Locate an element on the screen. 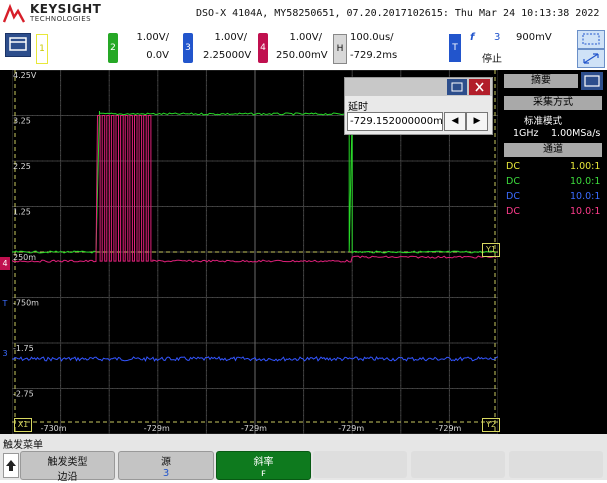 The width and height of the screenshot is (607, 483). window-icon is located at coordinates (18, 44).